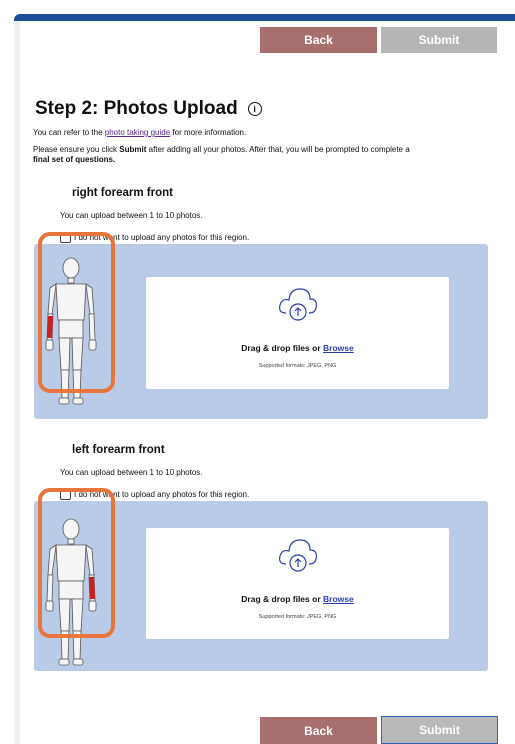 This screenshot has width=515, height=744. I want to click on guide-suffix: for more information., so click(209, 132).